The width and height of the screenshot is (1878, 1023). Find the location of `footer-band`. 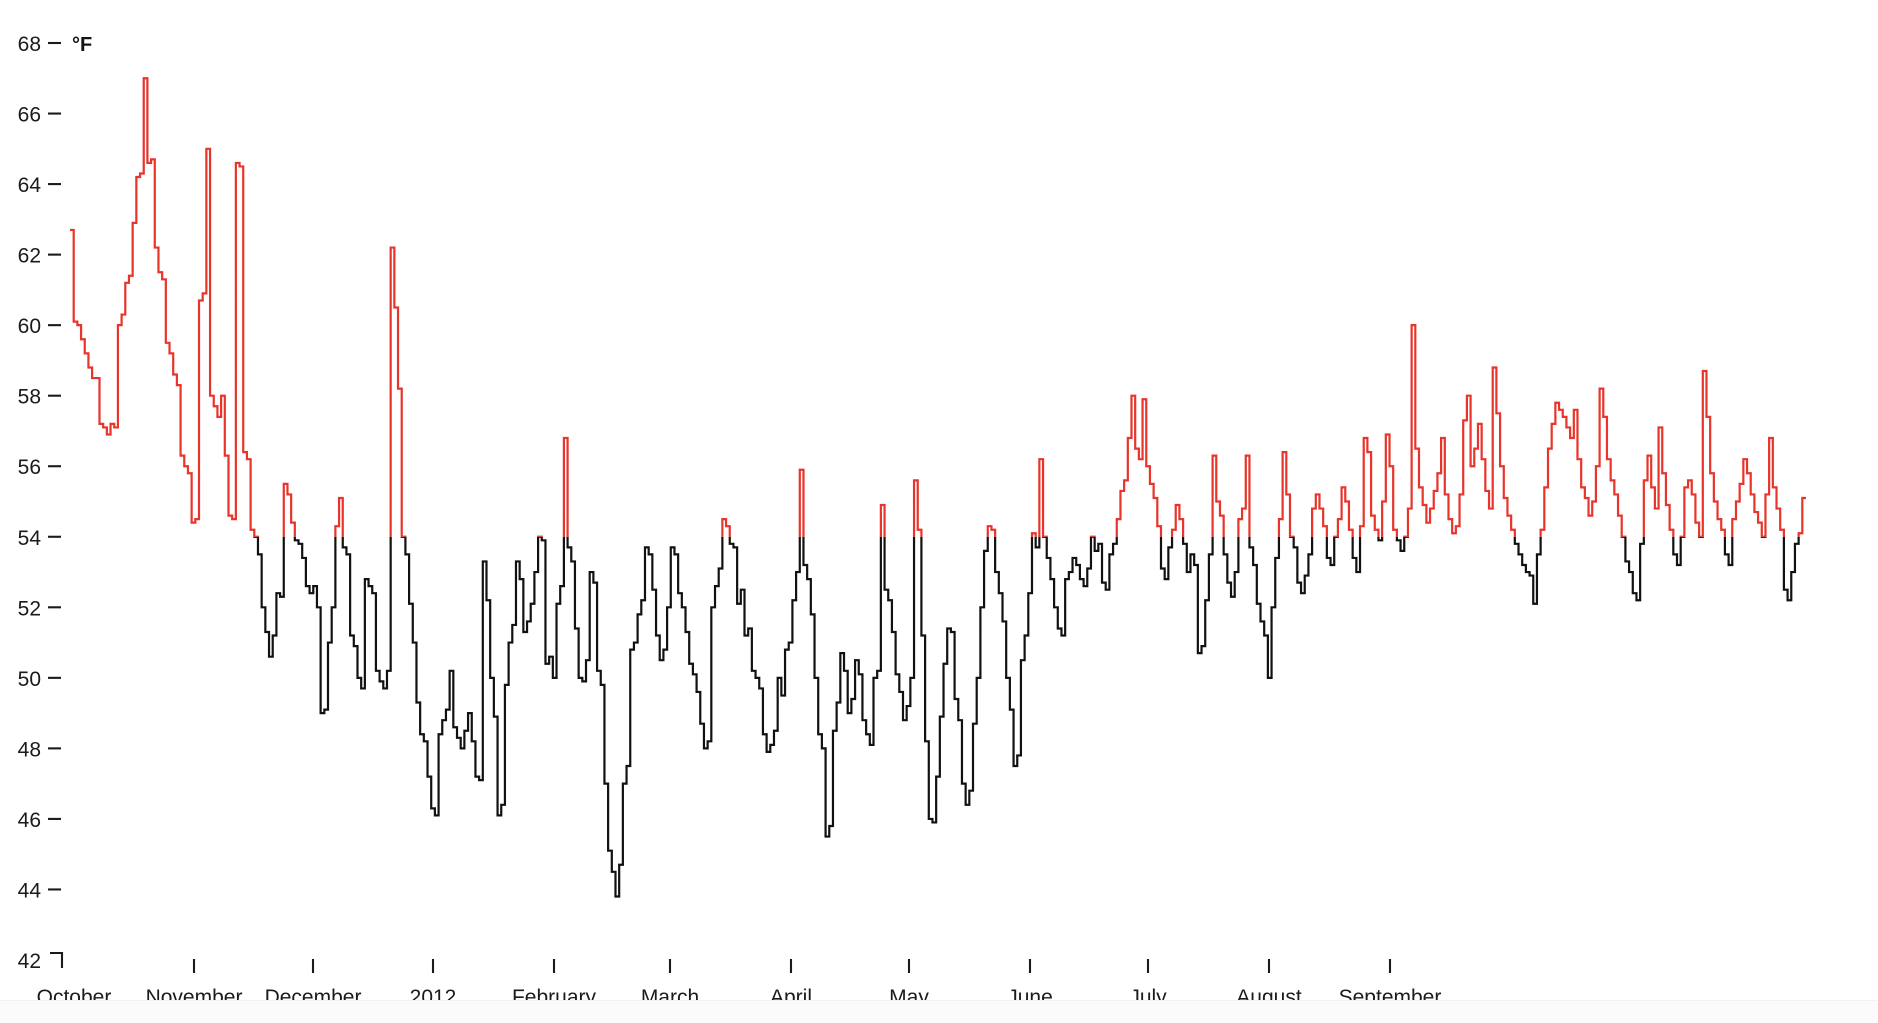

footer-band is located at coordinates (939, 1011).